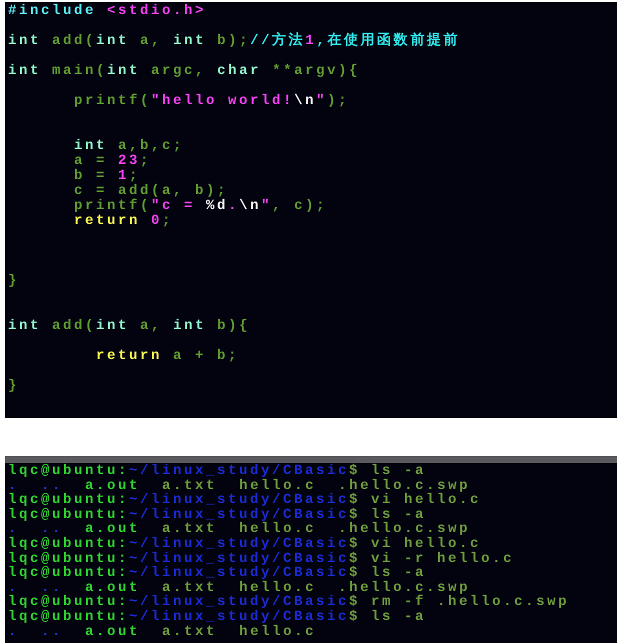 The width and height of the screenshot is (617, 643). Describe the element at coordinates (289, 602) in the screenshot. I see `prompt-line: lqc@ubuntu:~/linux_study/CBasic$ rm -f .hello.c.swp` at that location.